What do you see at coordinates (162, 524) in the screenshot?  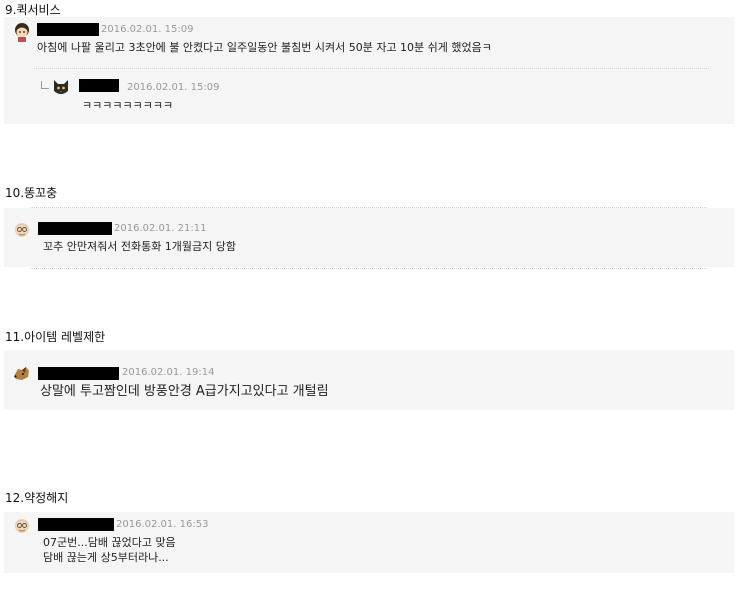 I see `comment-date: 2016.02.01. 16:53` at bounding box center [162, 524].